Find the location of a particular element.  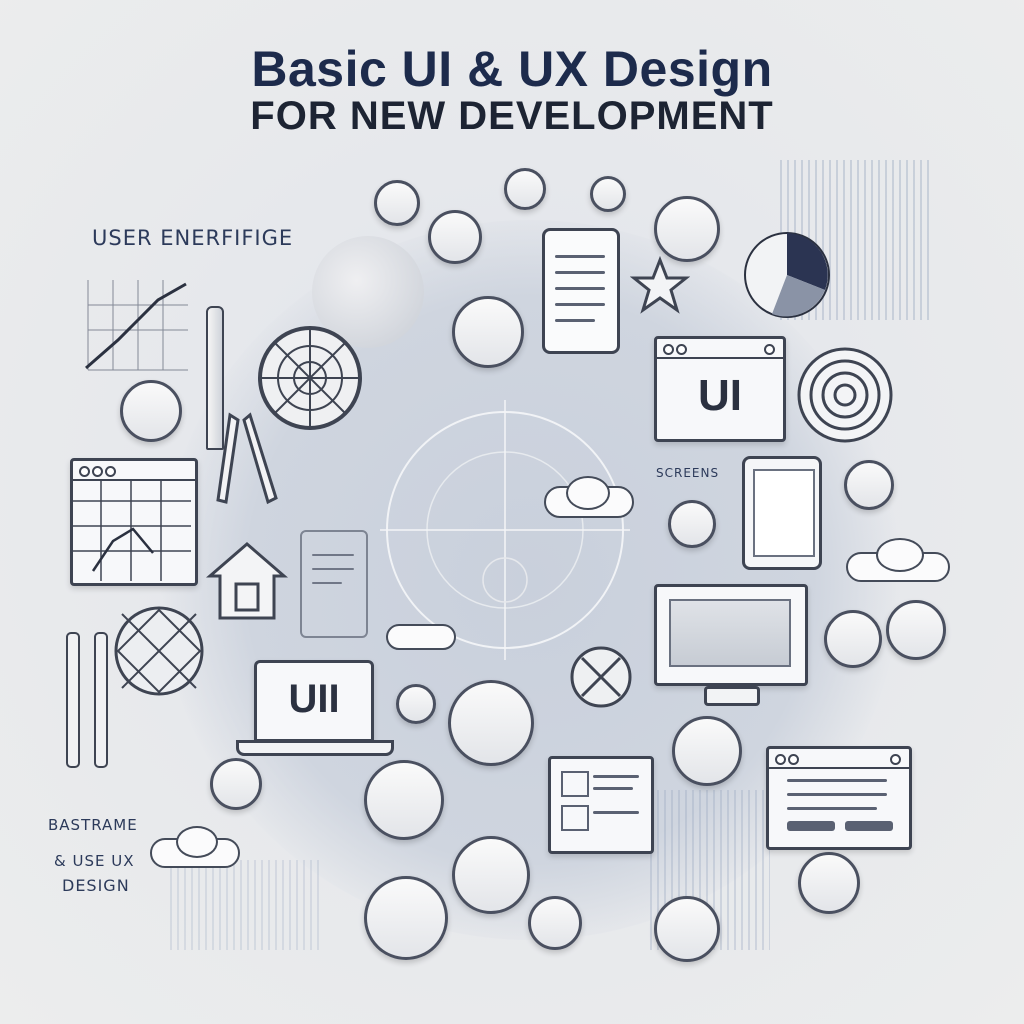

ui-window-label: UI is located at coordinates (720, 395).